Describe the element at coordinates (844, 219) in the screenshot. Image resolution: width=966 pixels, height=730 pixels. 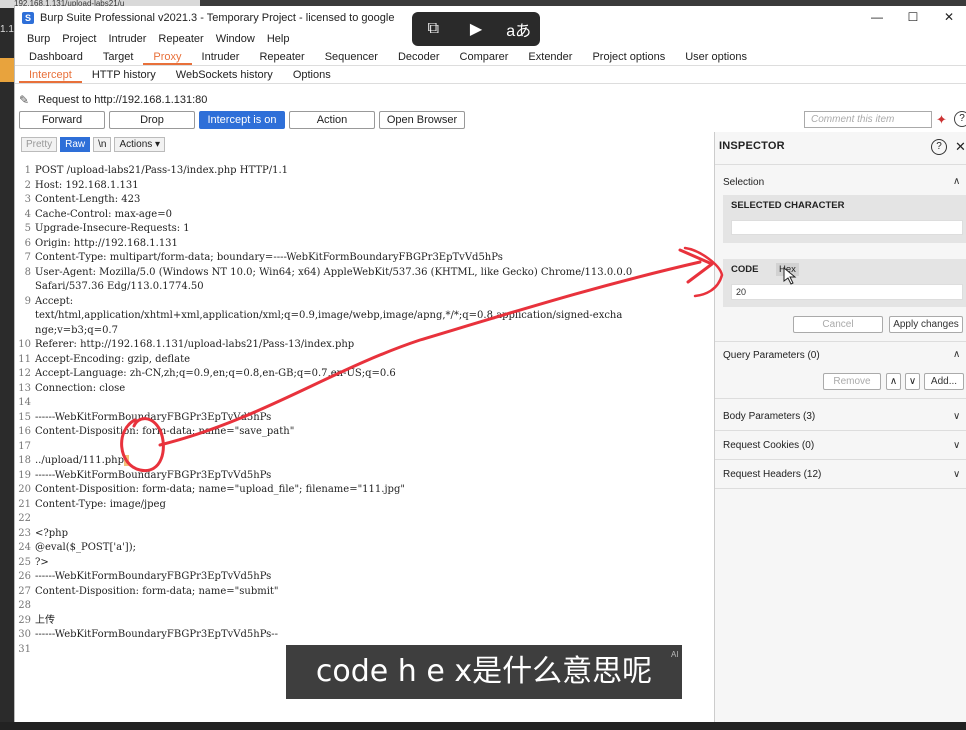
I see `selected-character-box: SELECTED CHARACTER` at that location.